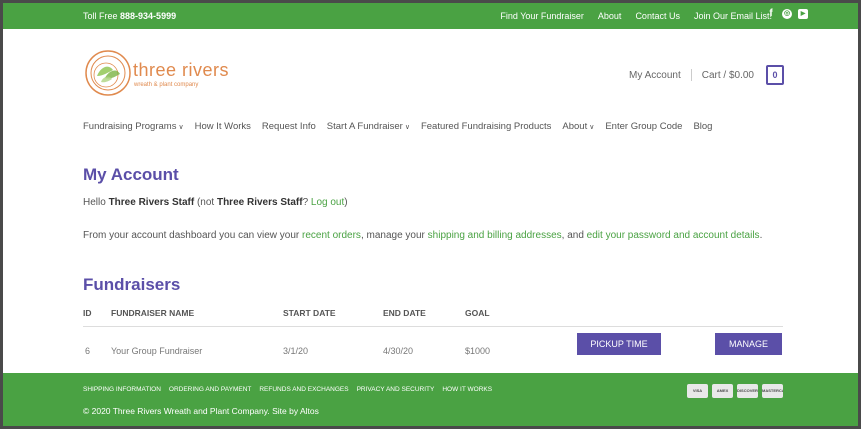  I want to click on logo-name: three rivers, so click(181, 70).